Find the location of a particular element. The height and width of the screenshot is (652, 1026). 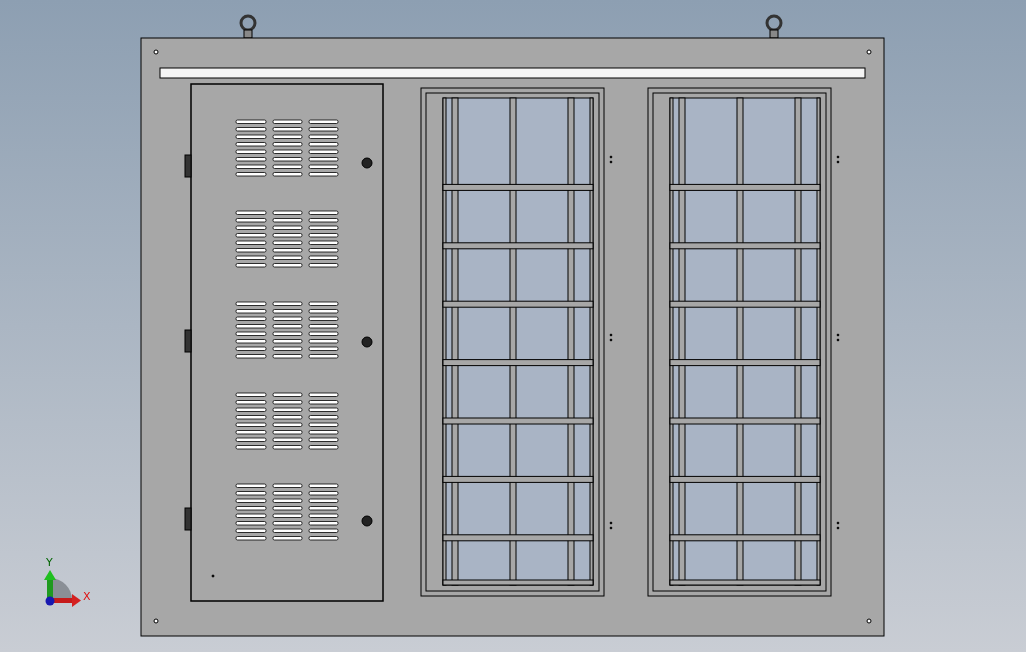

x-axis-label: X is located at coordinates (87, 596).